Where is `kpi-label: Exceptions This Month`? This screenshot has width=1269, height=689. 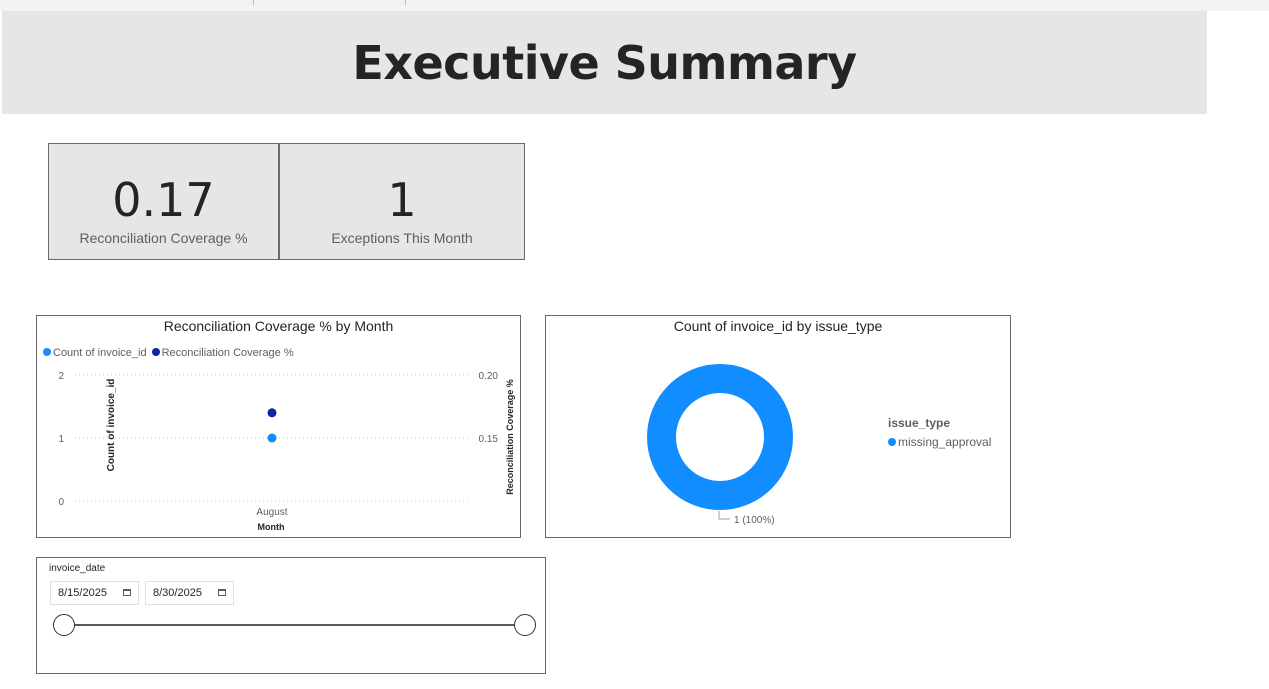
kpi-label: Exceptions This Month is located at coordinates (402, 238).